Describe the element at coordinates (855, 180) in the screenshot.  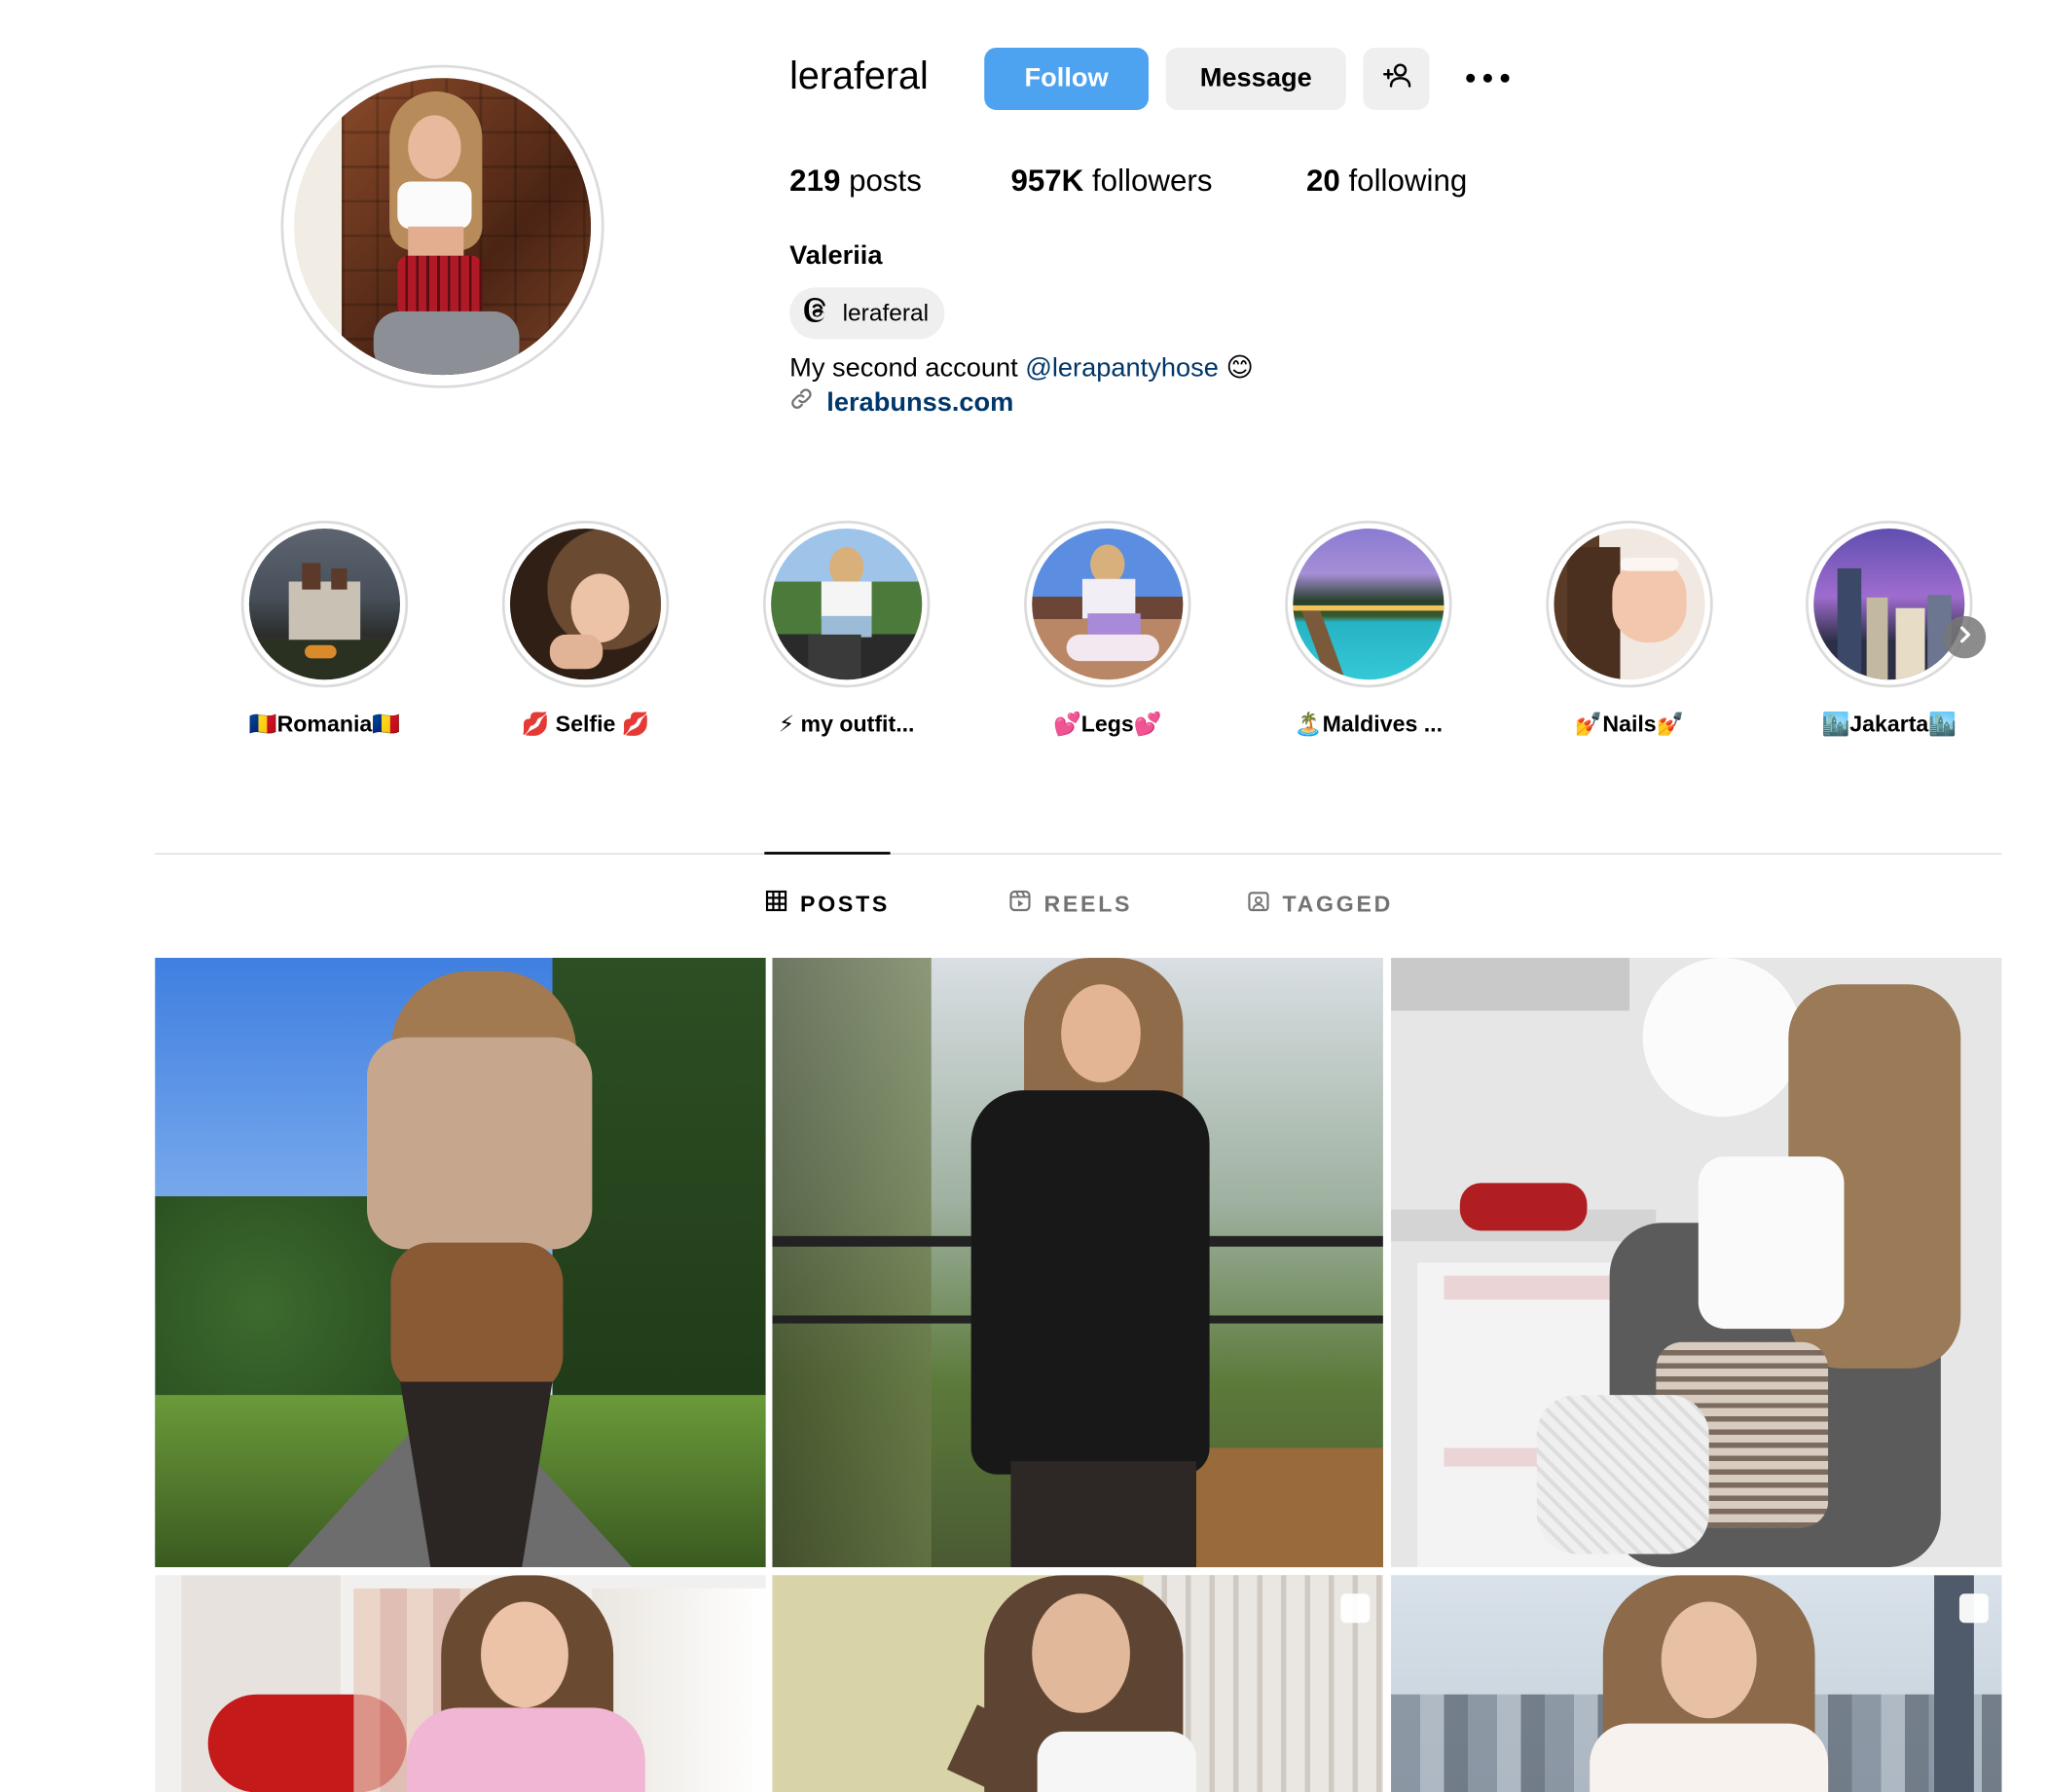
I see `posts-count: 219 posts` at that location.